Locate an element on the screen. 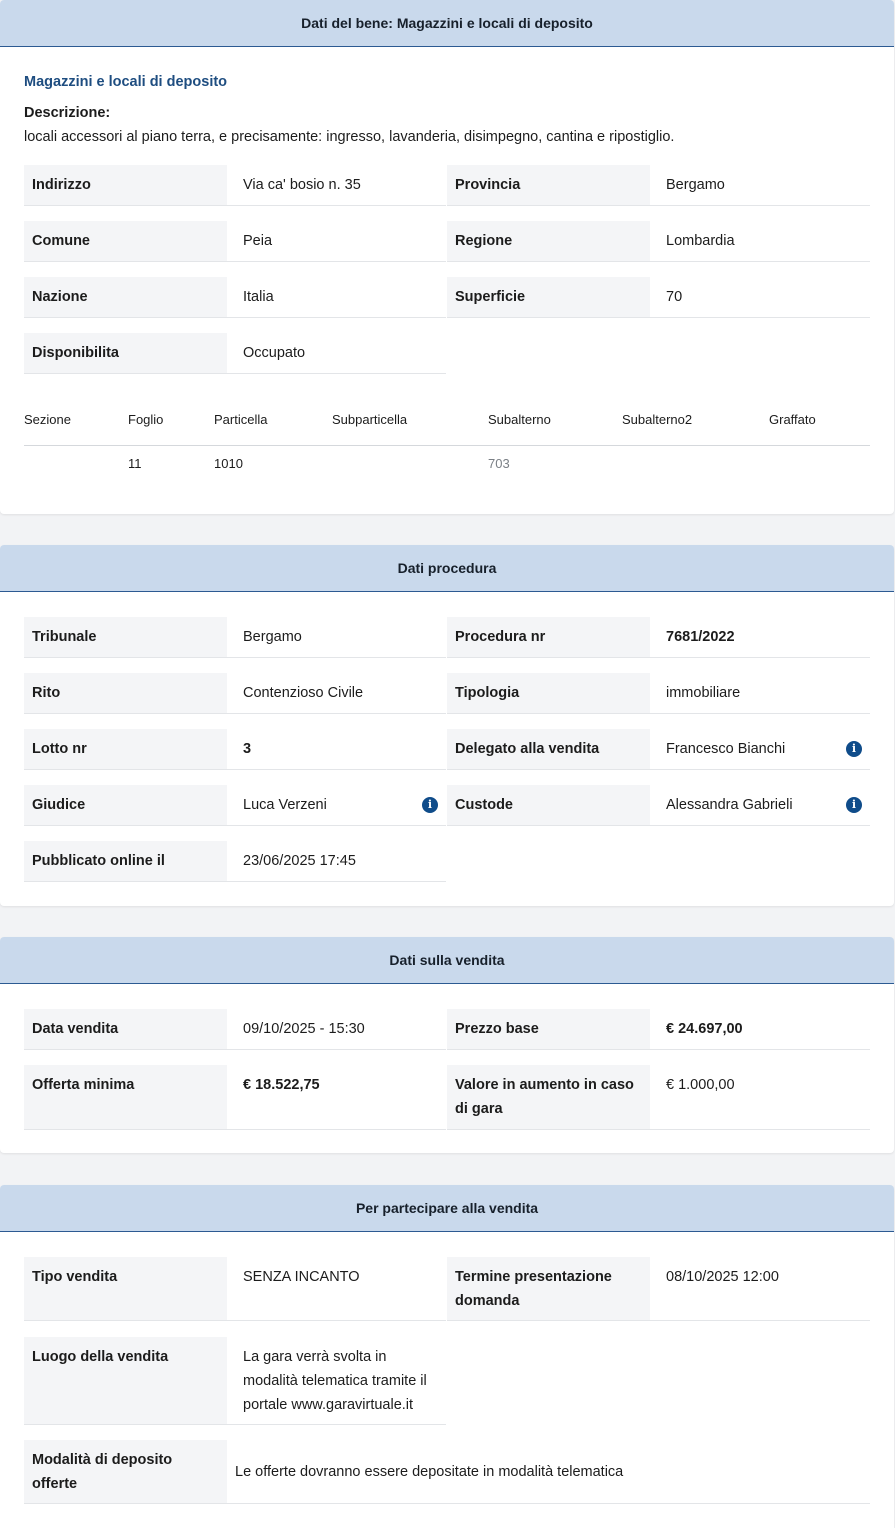 The width and height of the screenshot is (895, 1528). tribunale-value: Bergamo is located at coordinates (336, 637).